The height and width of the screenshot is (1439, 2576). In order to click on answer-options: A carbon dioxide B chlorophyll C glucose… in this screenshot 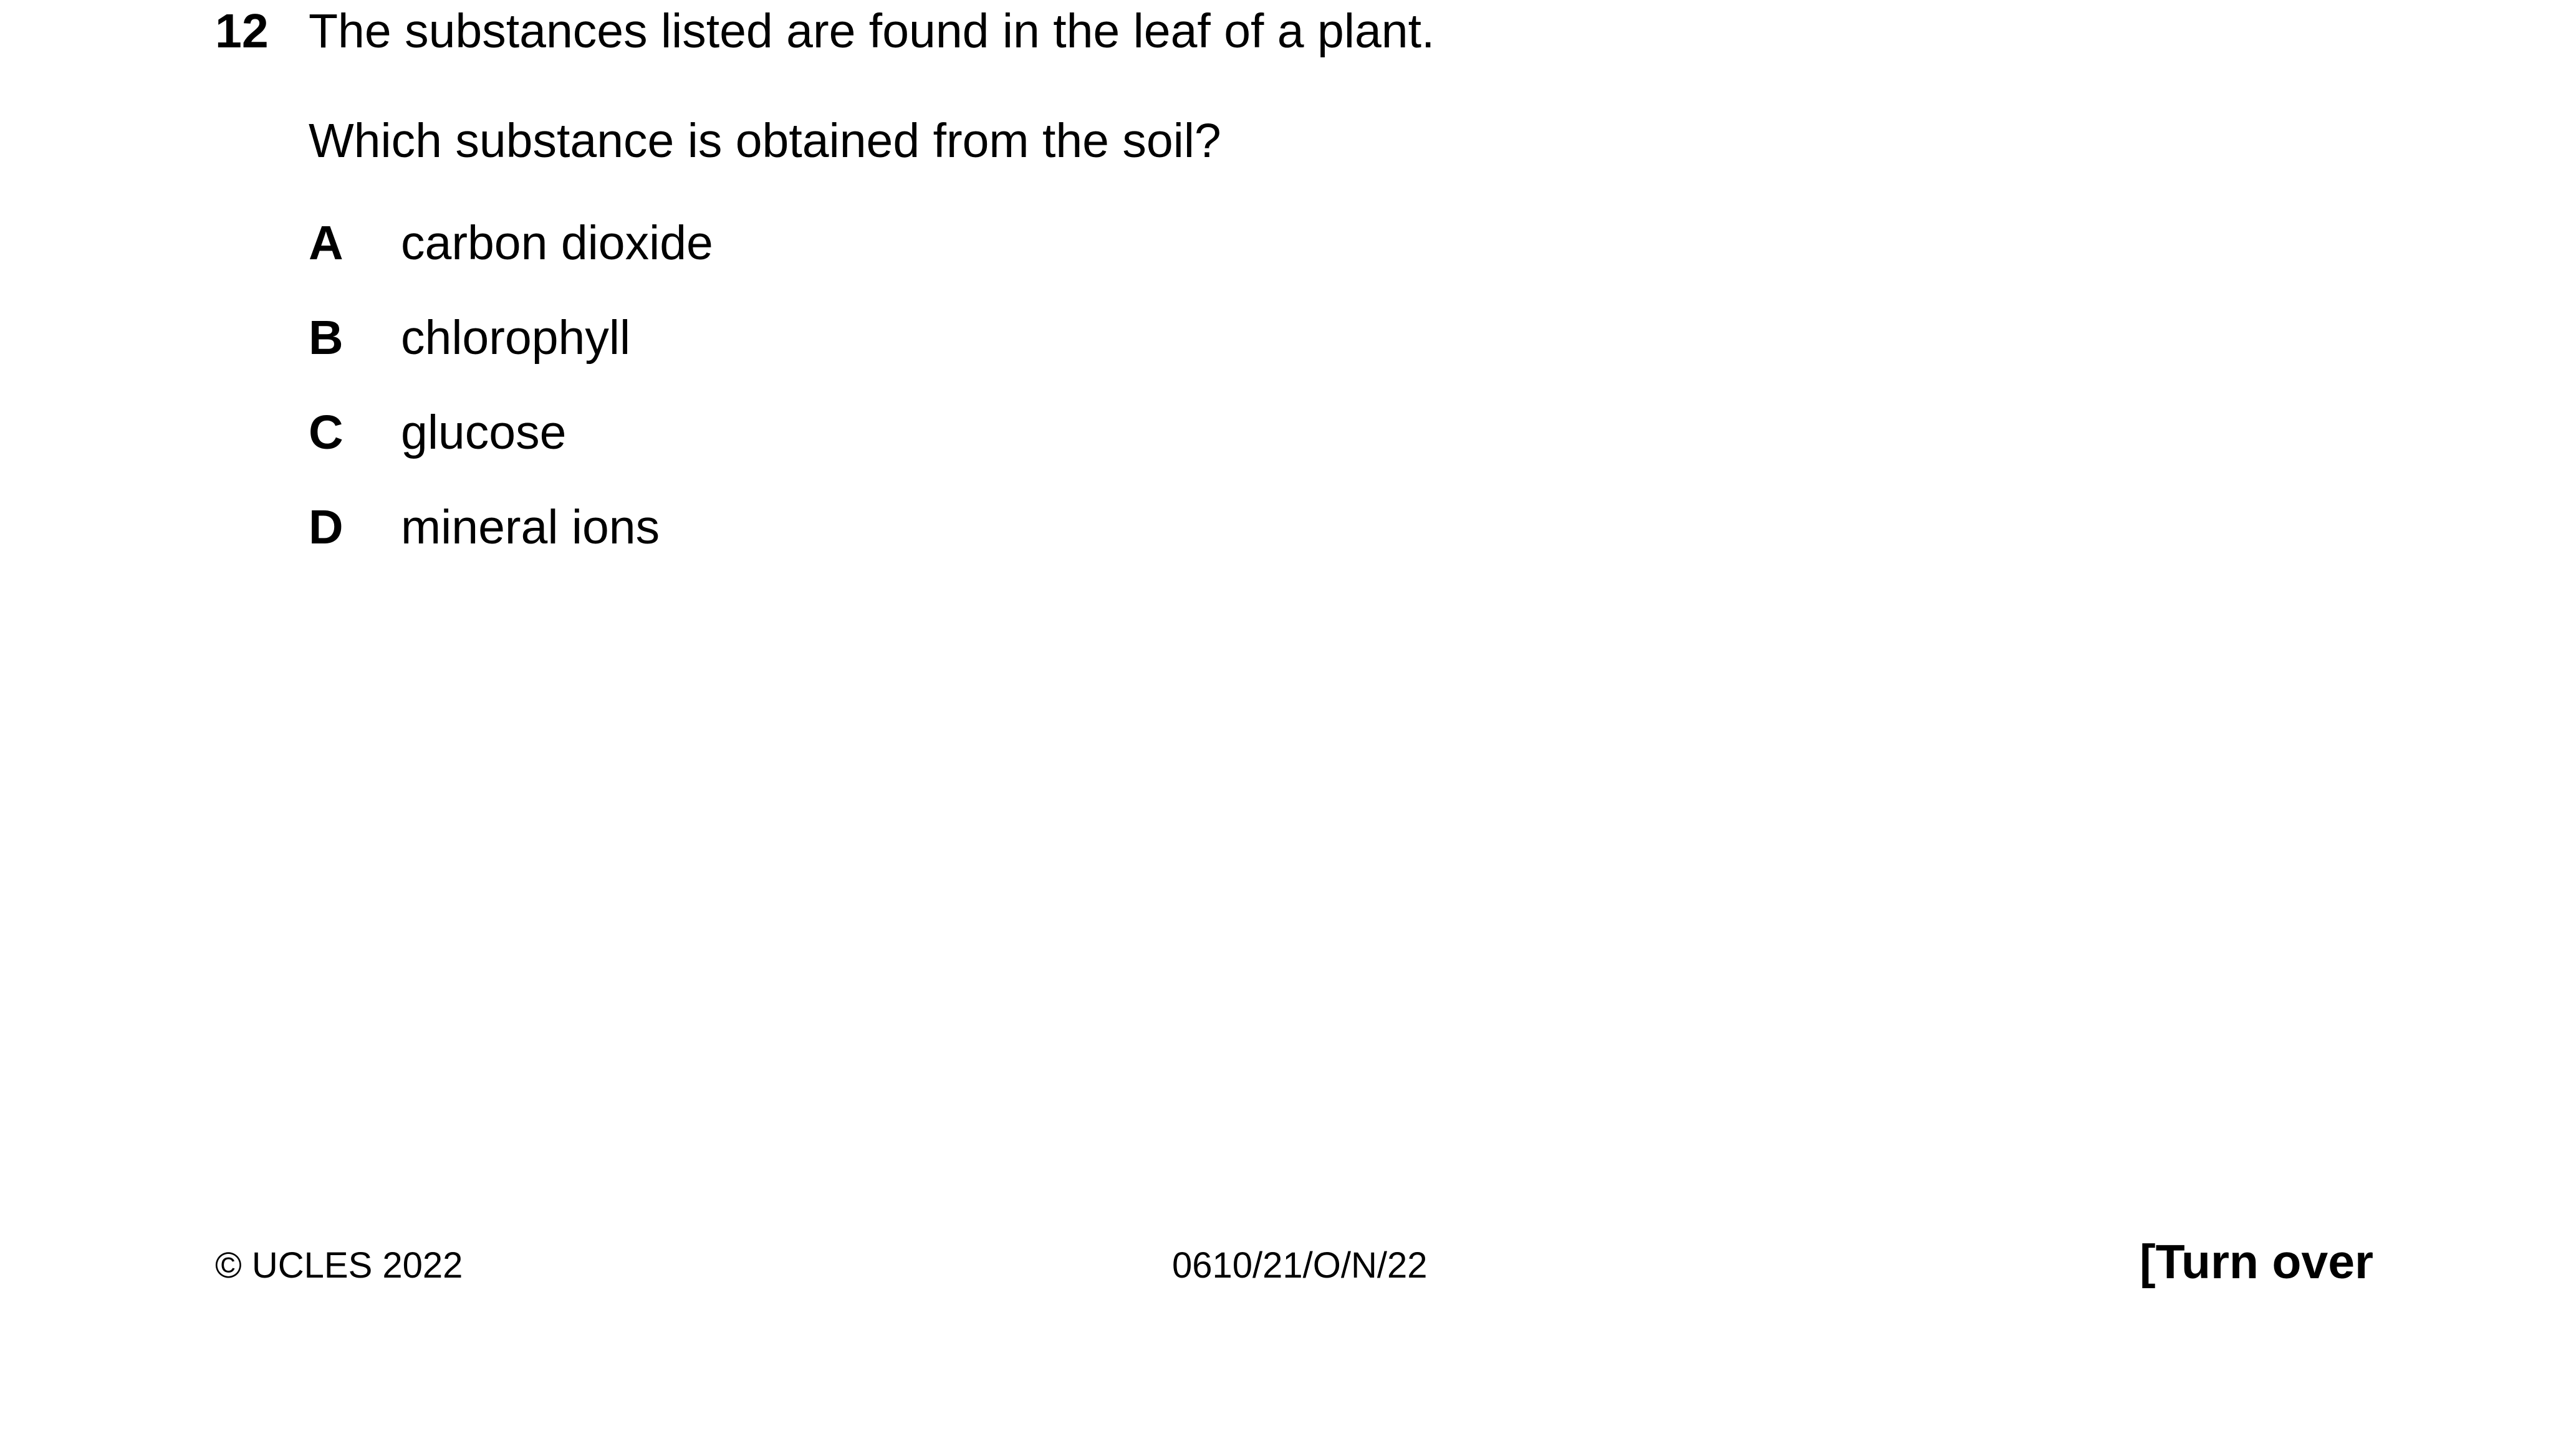, I will do `click(776, 401)`.